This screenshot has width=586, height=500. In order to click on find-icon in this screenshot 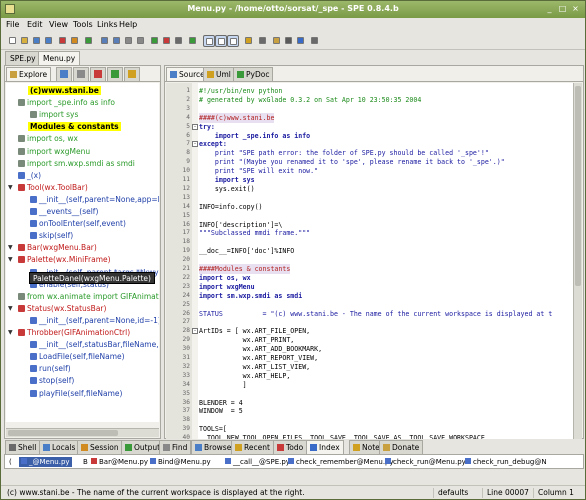, I will do `click(129, 41)`.